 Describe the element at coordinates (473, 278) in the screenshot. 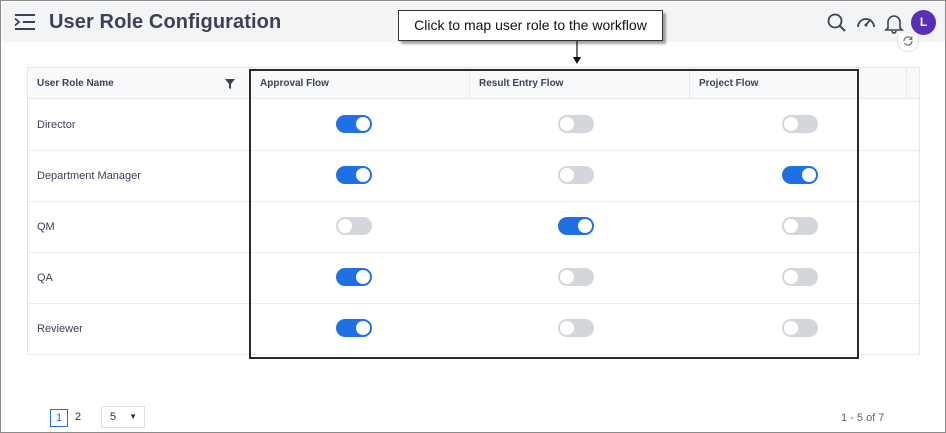

I see `table-row: QA` at that location.